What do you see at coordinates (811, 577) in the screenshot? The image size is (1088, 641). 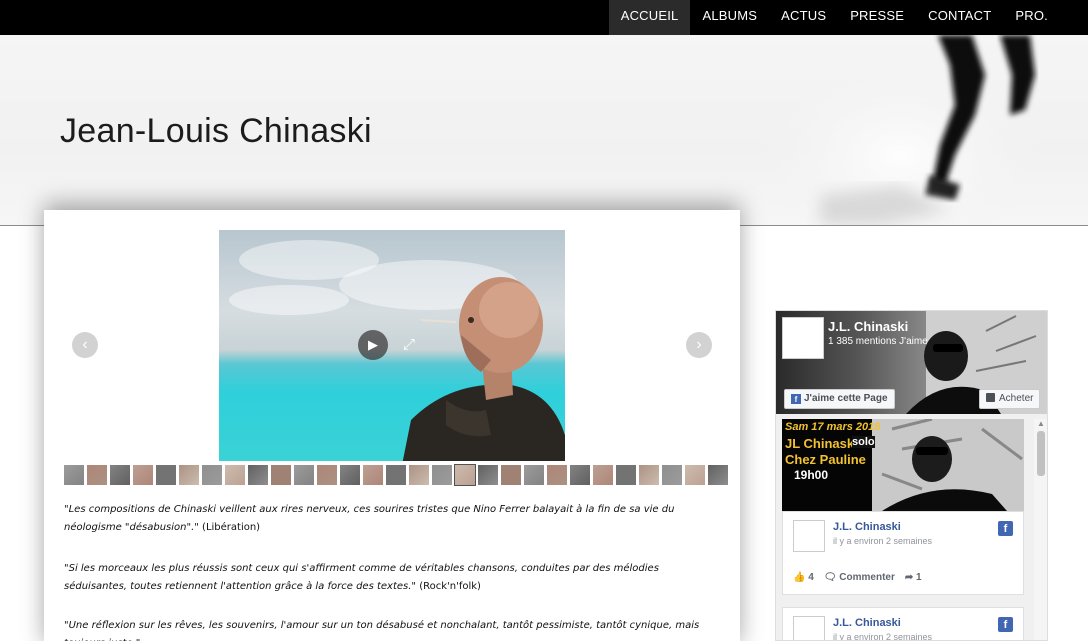 I see `like-count-value: 4` at bounding box center [811, 577].